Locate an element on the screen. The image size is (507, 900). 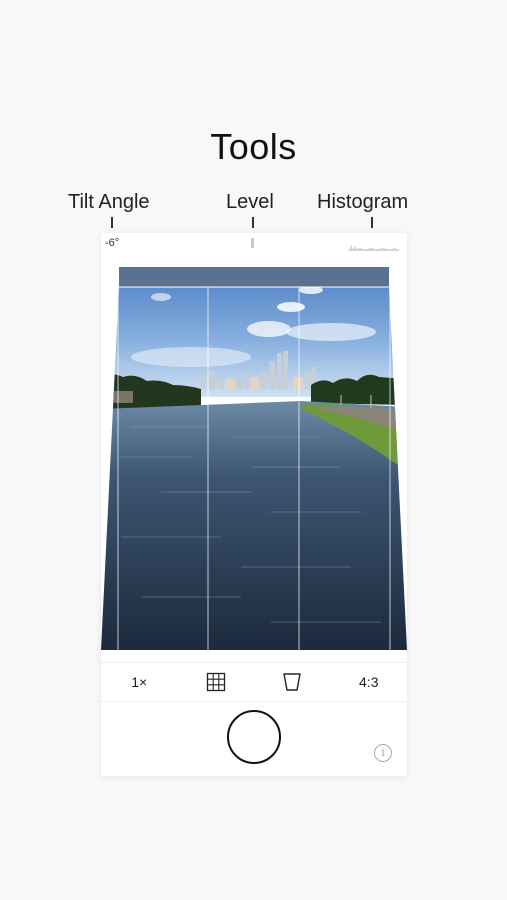
zoom-button: 1× is located at coordinates (139, 682).